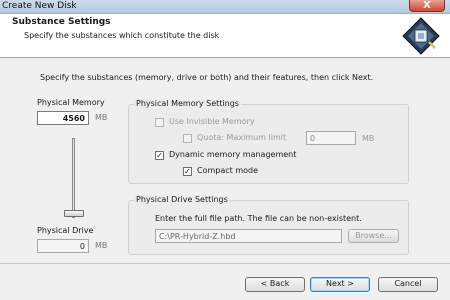  What do you see at coordinates (187, 103) in the screenshot?
I see `memory-settings-title: Physical Memory Settings` at bounding box center [187, 103].